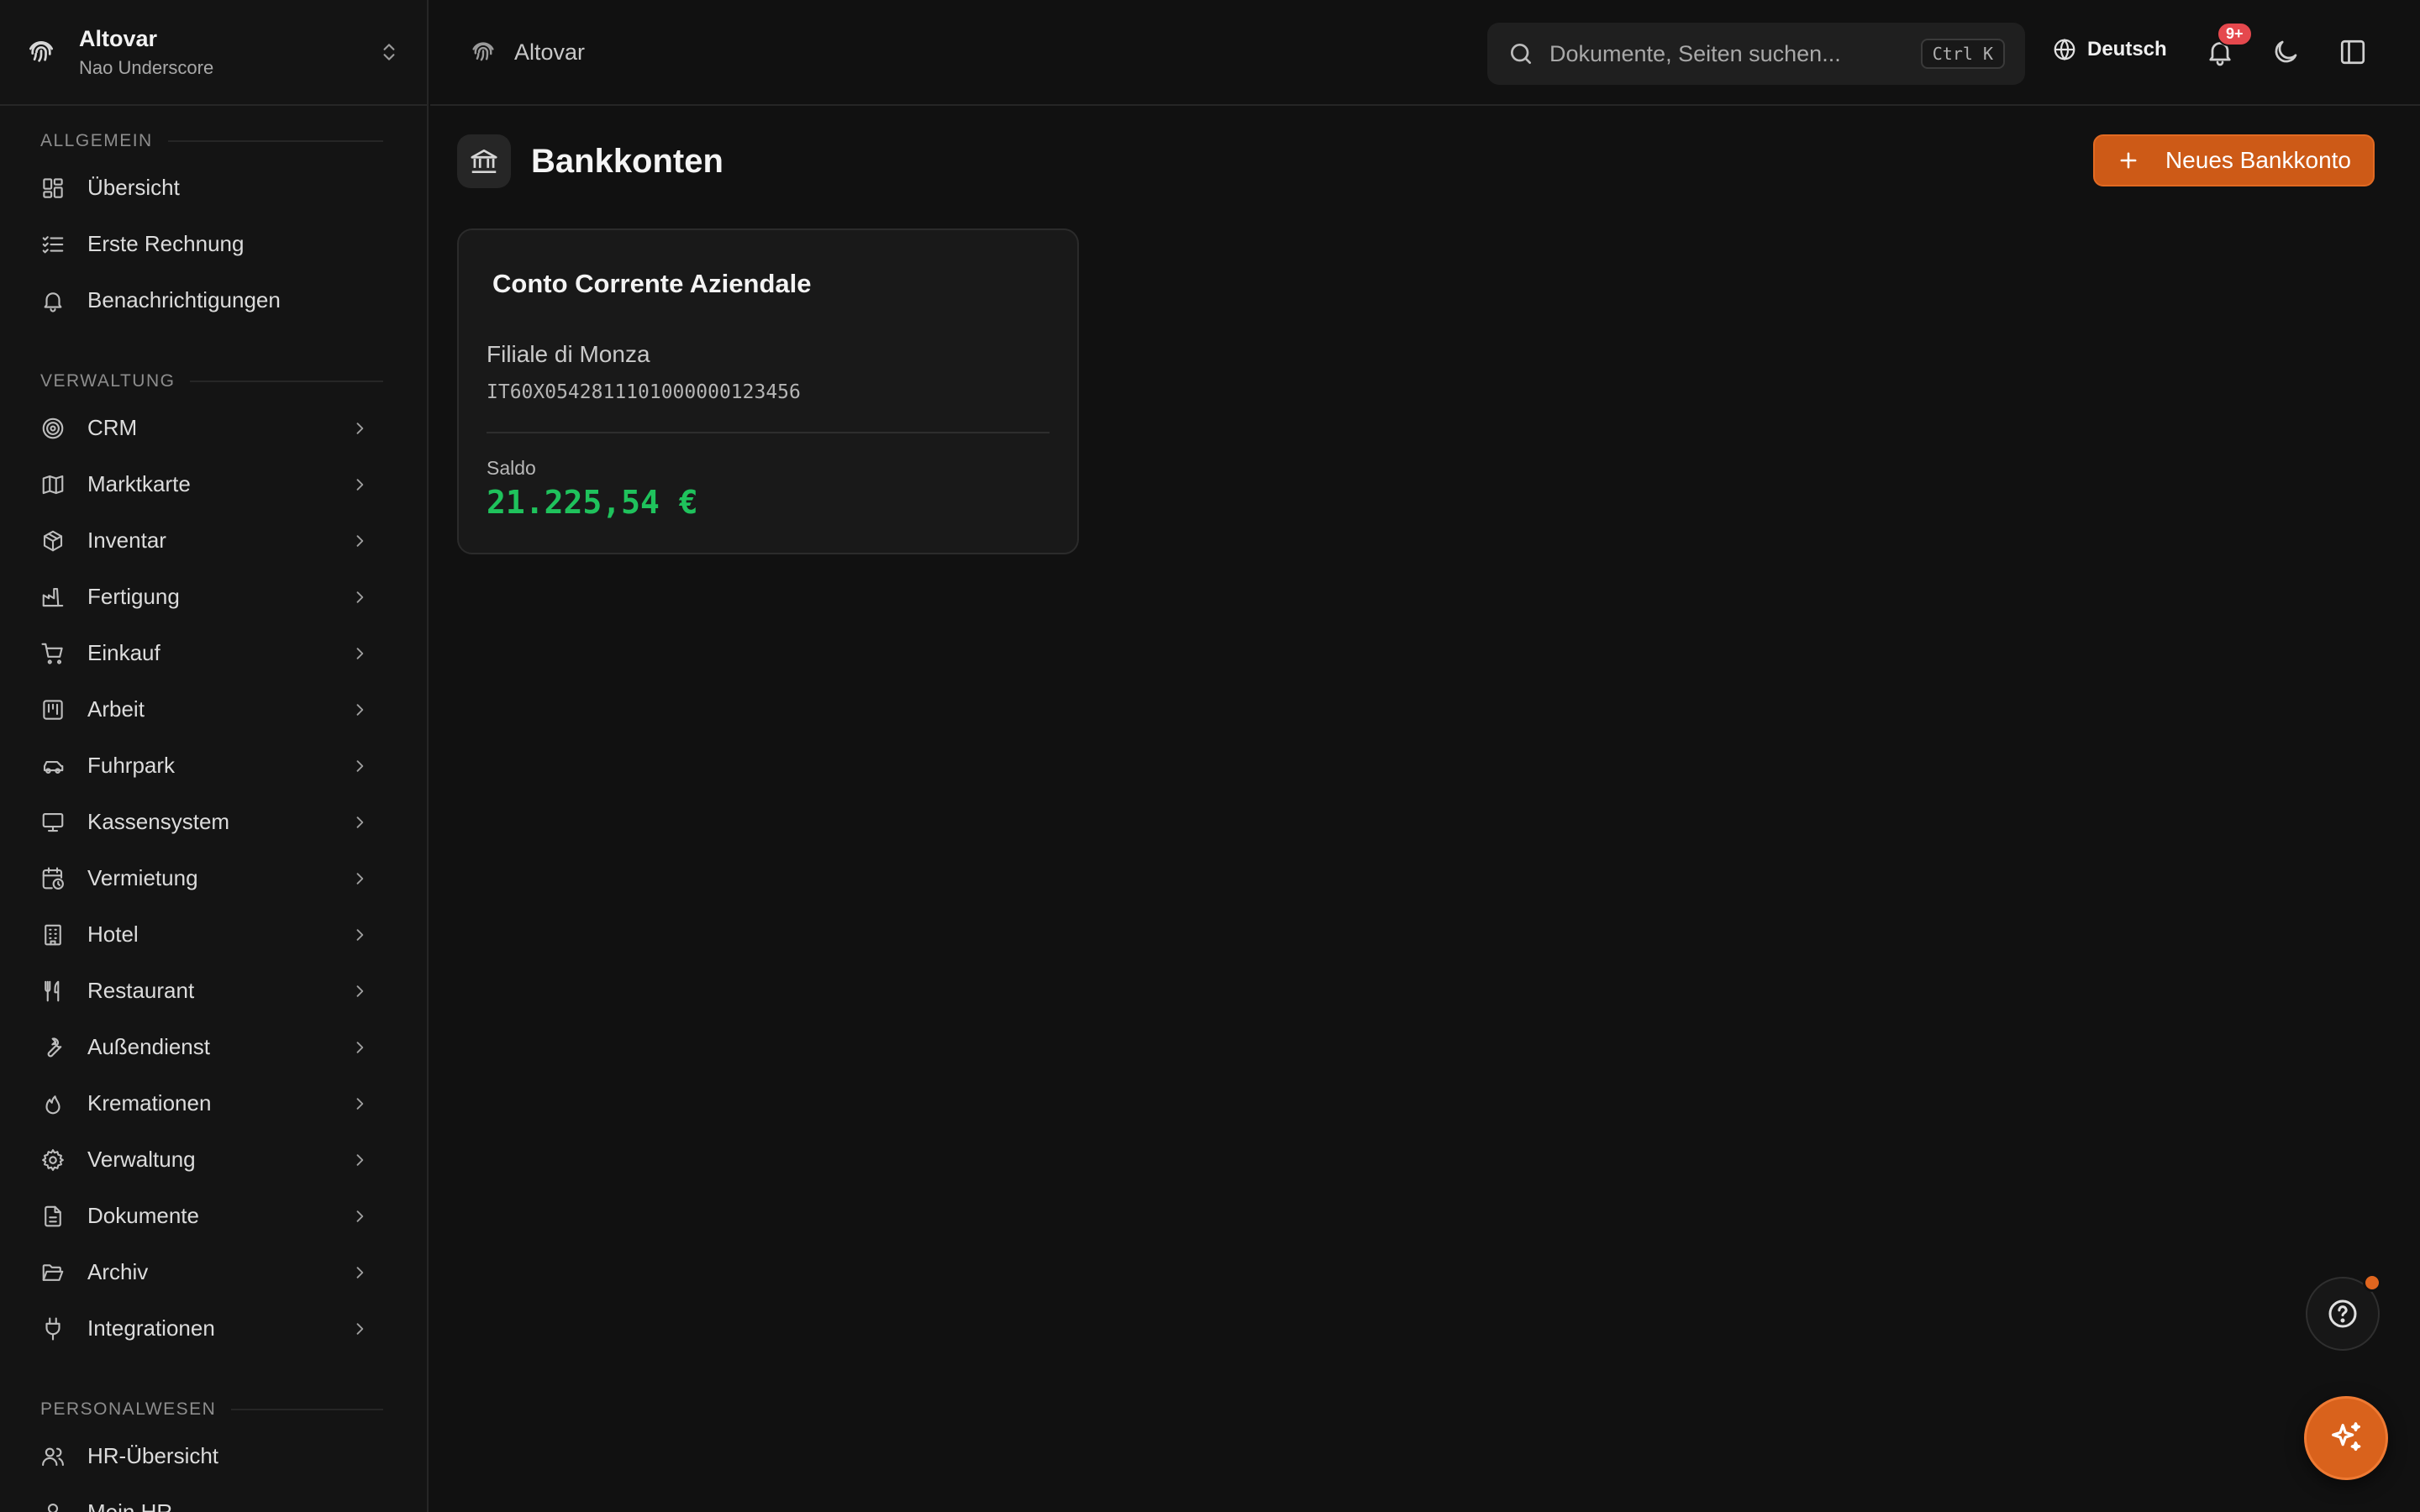 The height and width of the screenshot is (1512, 2420). What do you see at coordinates (53, 427) in the screenshot?
I see `target-icon` at bounding box center [53, 427].